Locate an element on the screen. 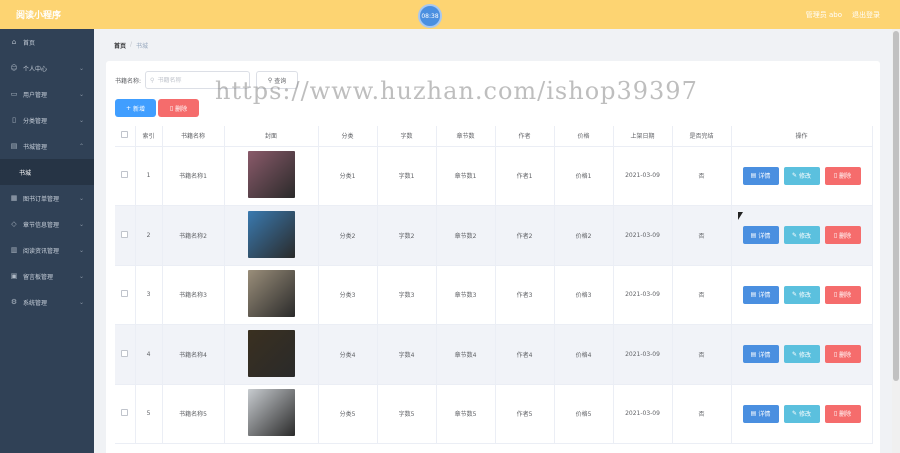  pencil-icon: ✎ is located at coordinates (794, 176).